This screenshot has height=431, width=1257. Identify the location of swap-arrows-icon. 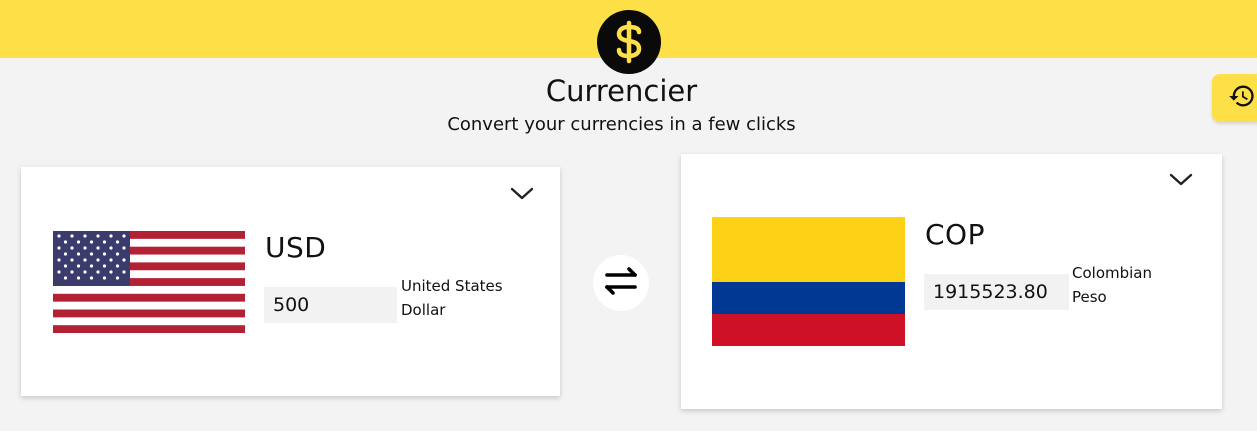
(621, 283).